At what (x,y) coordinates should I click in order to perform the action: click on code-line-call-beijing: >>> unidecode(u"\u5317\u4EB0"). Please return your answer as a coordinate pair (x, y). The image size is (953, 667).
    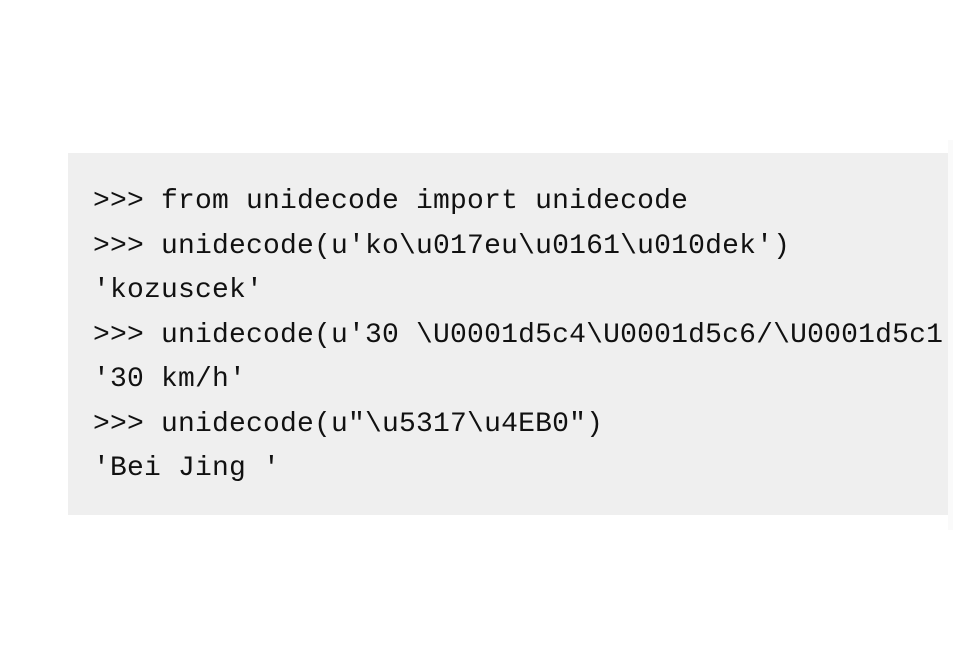
    Looking at the image, I should click on (348, 424).